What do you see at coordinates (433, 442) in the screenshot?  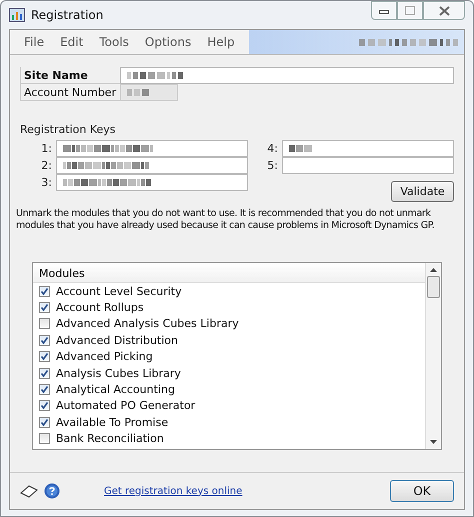 I see `scroll-down-icon` at bounding box center [433, 442].